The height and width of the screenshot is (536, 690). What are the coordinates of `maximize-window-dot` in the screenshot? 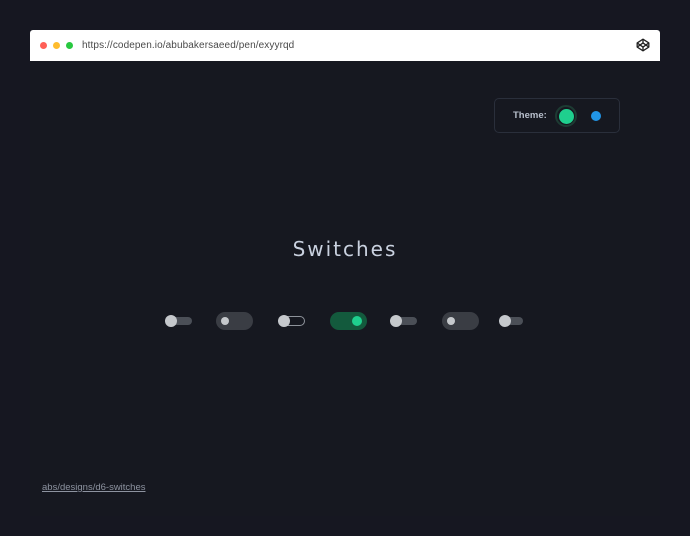 It's located at (69, 45).